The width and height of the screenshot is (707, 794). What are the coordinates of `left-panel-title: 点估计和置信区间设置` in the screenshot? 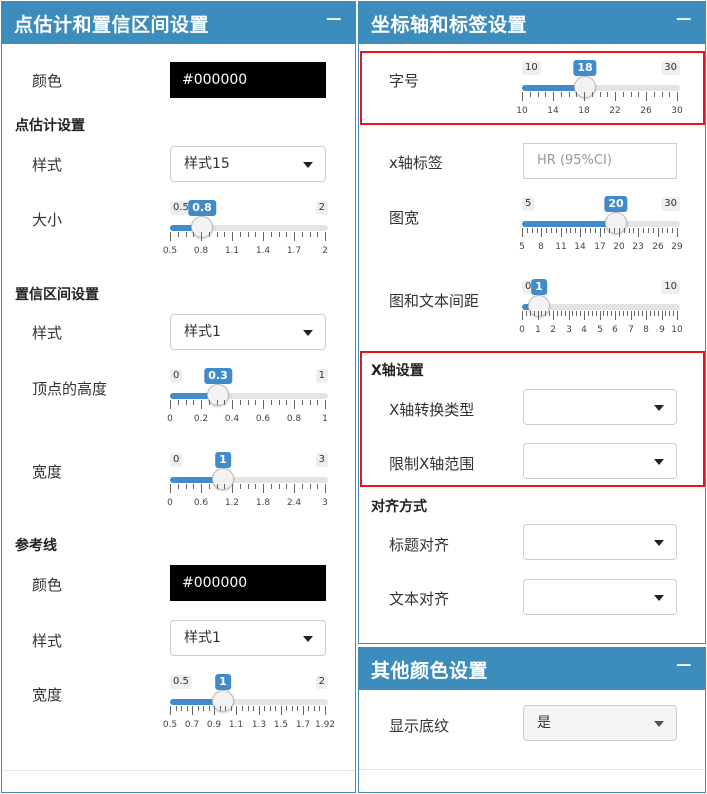 It's located at (112, 25).